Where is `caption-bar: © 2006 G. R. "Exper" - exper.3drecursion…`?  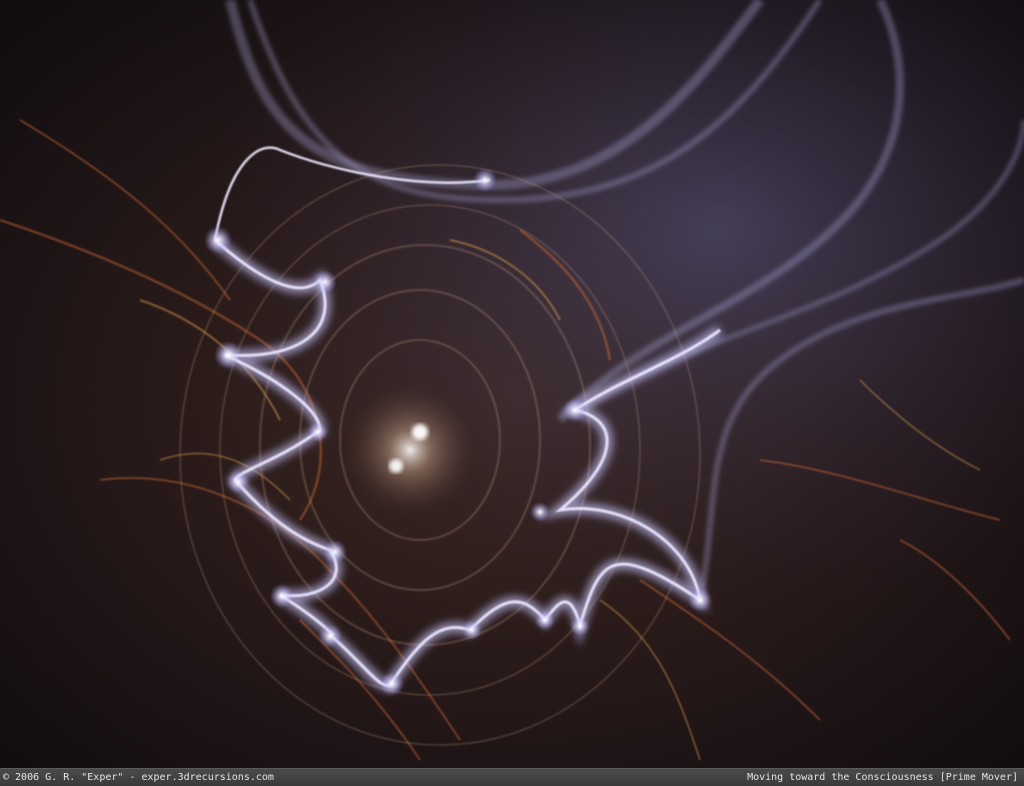
caption-bar: © 2006 G. R. "Exper" - exper.3drecursion… is located at coordinates (512, 777).